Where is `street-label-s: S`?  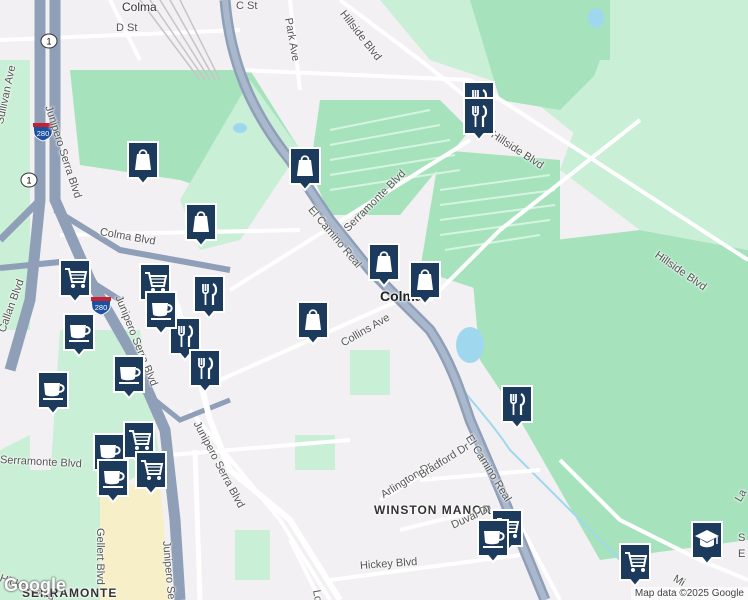 street-label-s: S is located at coordinates (742, 538).